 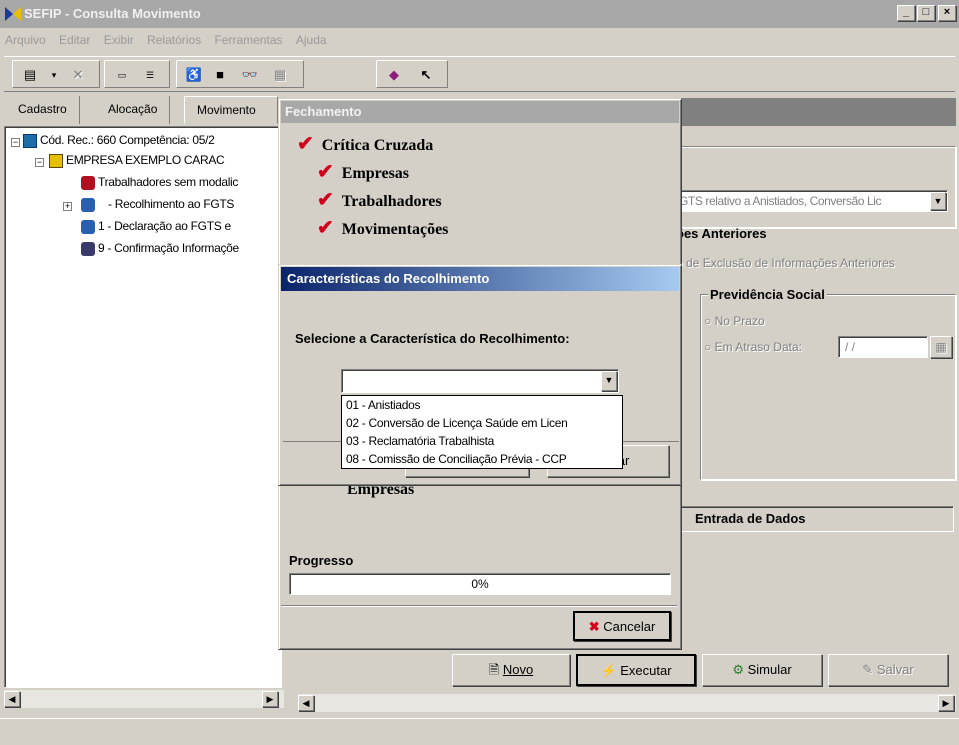 I want to click on right-panel-header, so click(x=816, y=112).